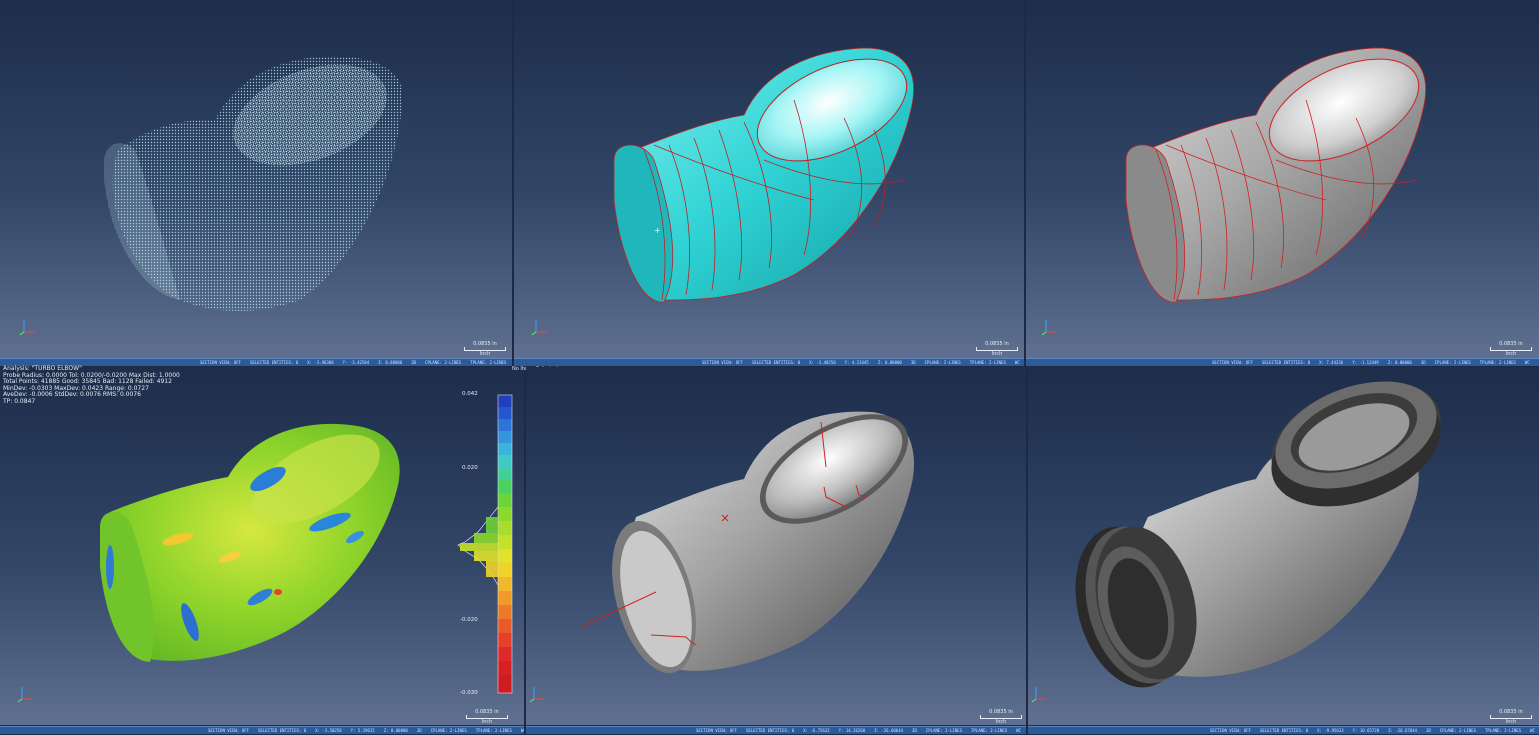 The image size is (1539, 735). I want to click on gray-surface-model, so click(1276, 175).